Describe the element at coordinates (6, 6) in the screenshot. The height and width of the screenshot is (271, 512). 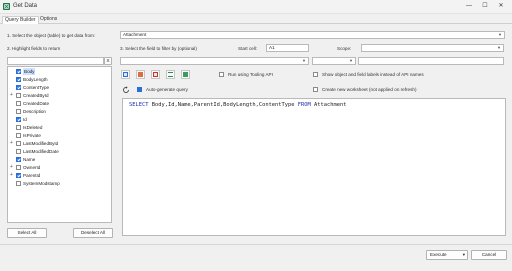
I see `excel-addin-icon` at that location.